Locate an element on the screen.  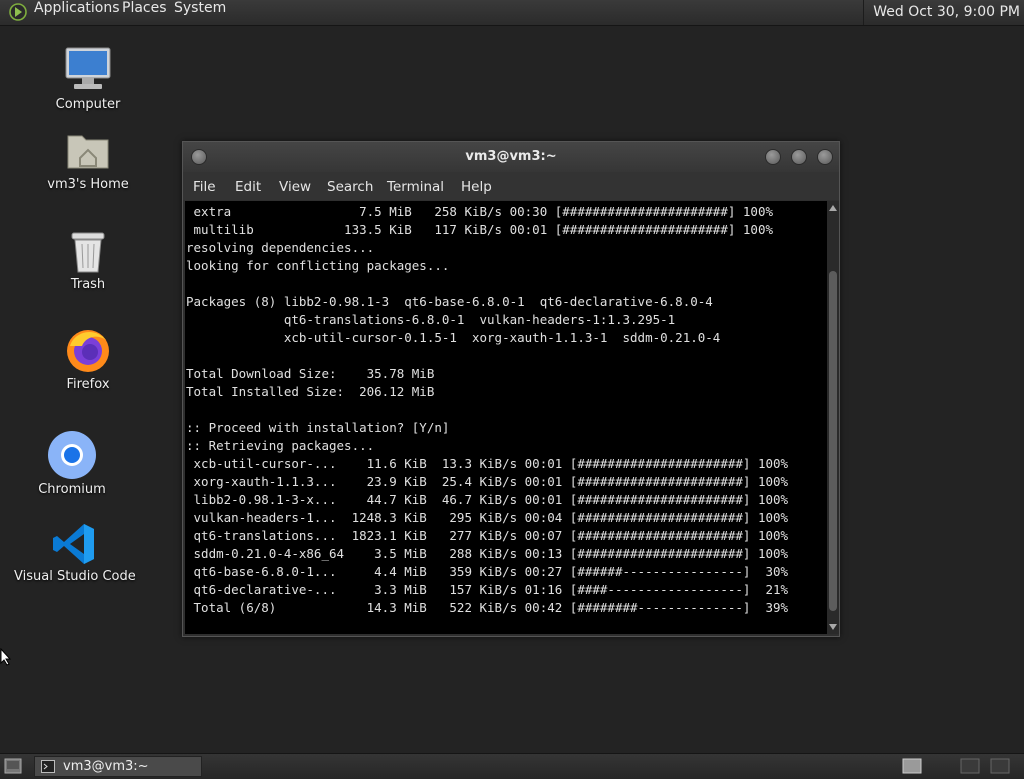
terminal-icon is located at coordinates (48, 766).